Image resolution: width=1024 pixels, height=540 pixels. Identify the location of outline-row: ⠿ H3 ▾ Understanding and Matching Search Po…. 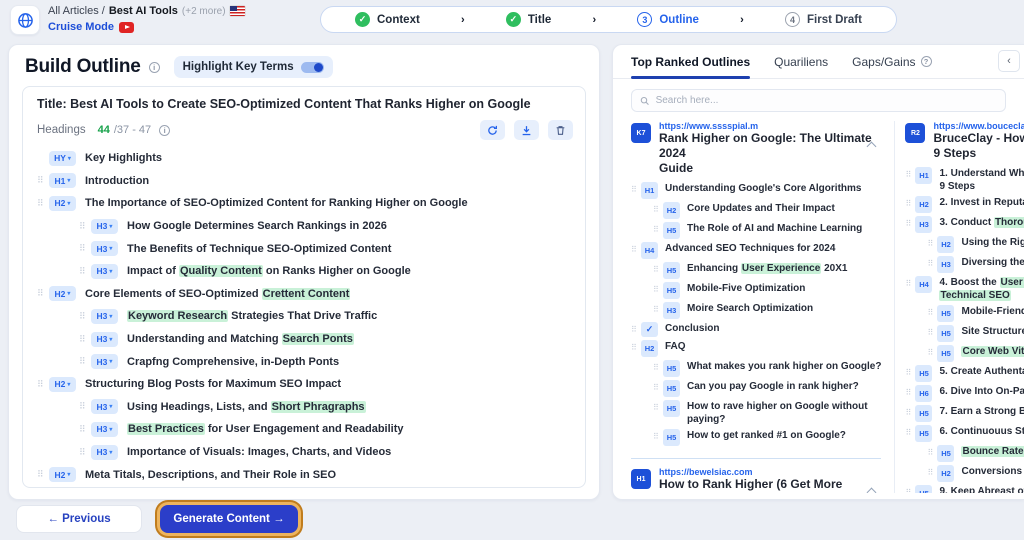
(332, 339).